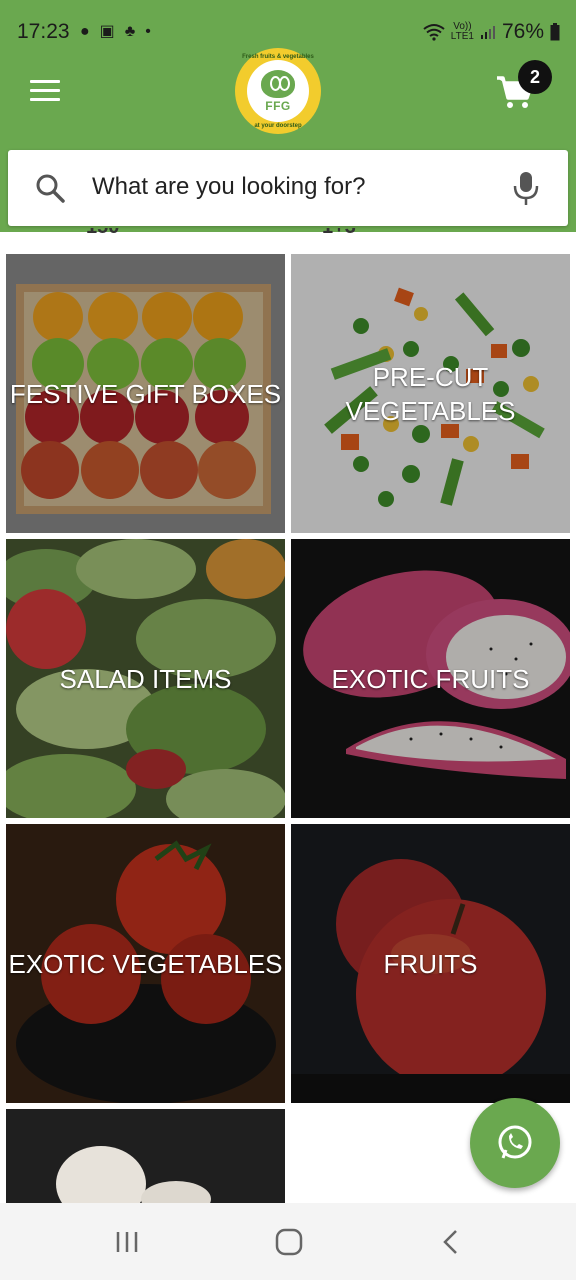  What do you see at coordinates (50, 188) in the screenshot?
I see `search-icon` at bounding box center [50, 188].